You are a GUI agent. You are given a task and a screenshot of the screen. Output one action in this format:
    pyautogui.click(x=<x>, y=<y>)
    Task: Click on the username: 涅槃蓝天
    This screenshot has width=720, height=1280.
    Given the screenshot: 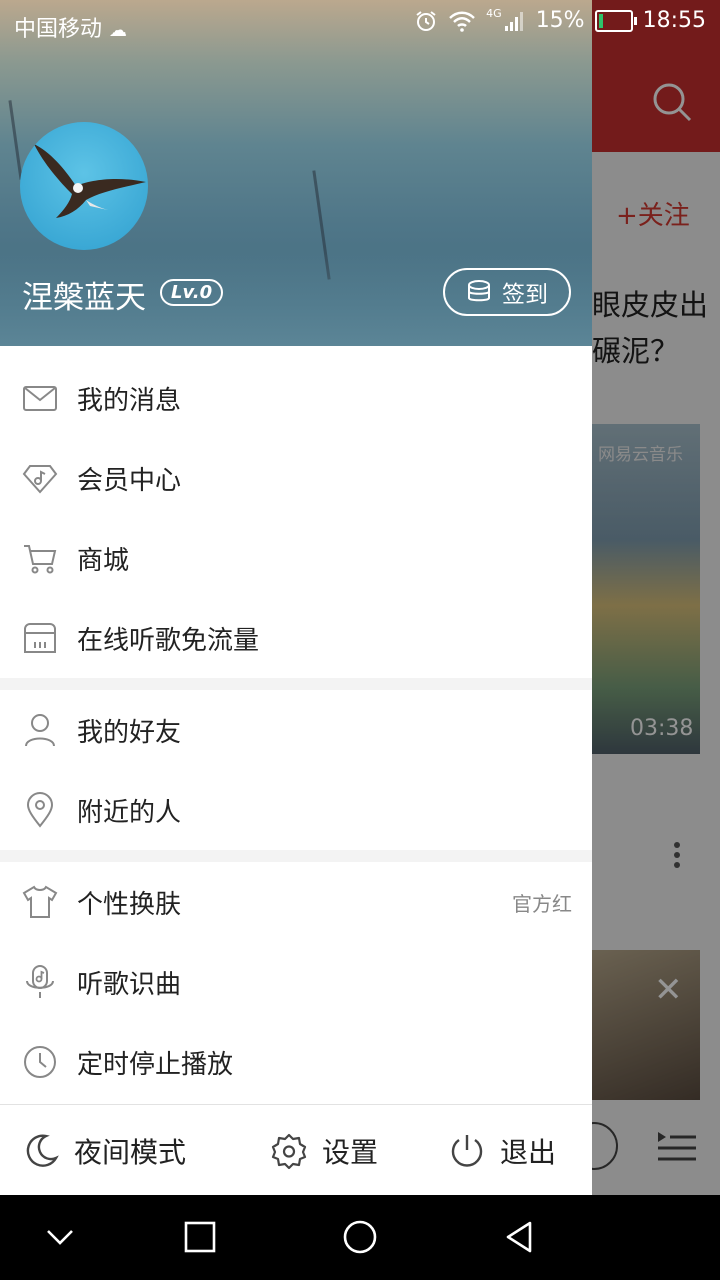 What is the action you would take?
    pyautogui.click(x=84, y=294)
    